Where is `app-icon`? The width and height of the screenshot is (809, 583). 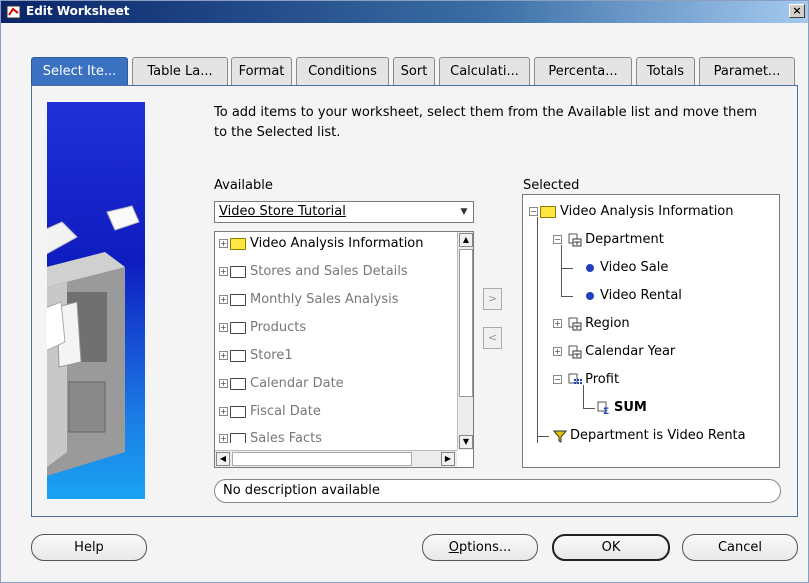
app-icon is located at coordinates (13, 12).